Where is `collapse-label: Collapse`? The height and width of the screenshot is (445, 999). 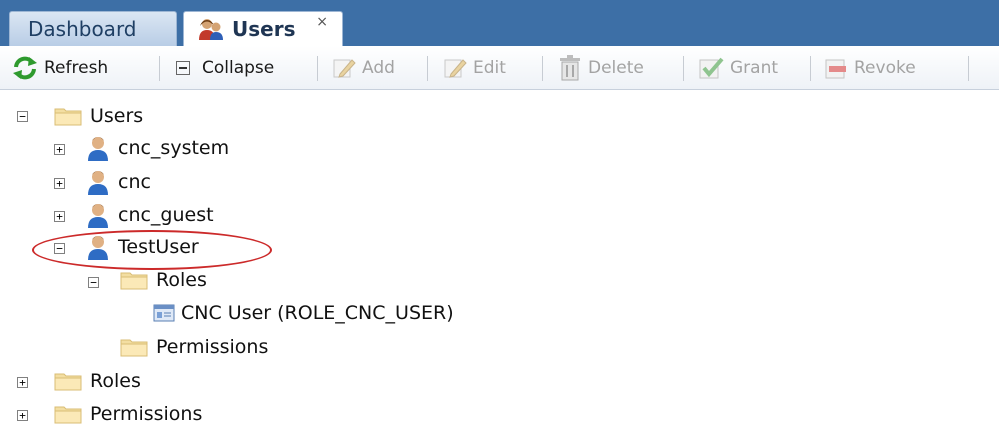
collapse-label: Collapse is located at coordinates (238, 68).